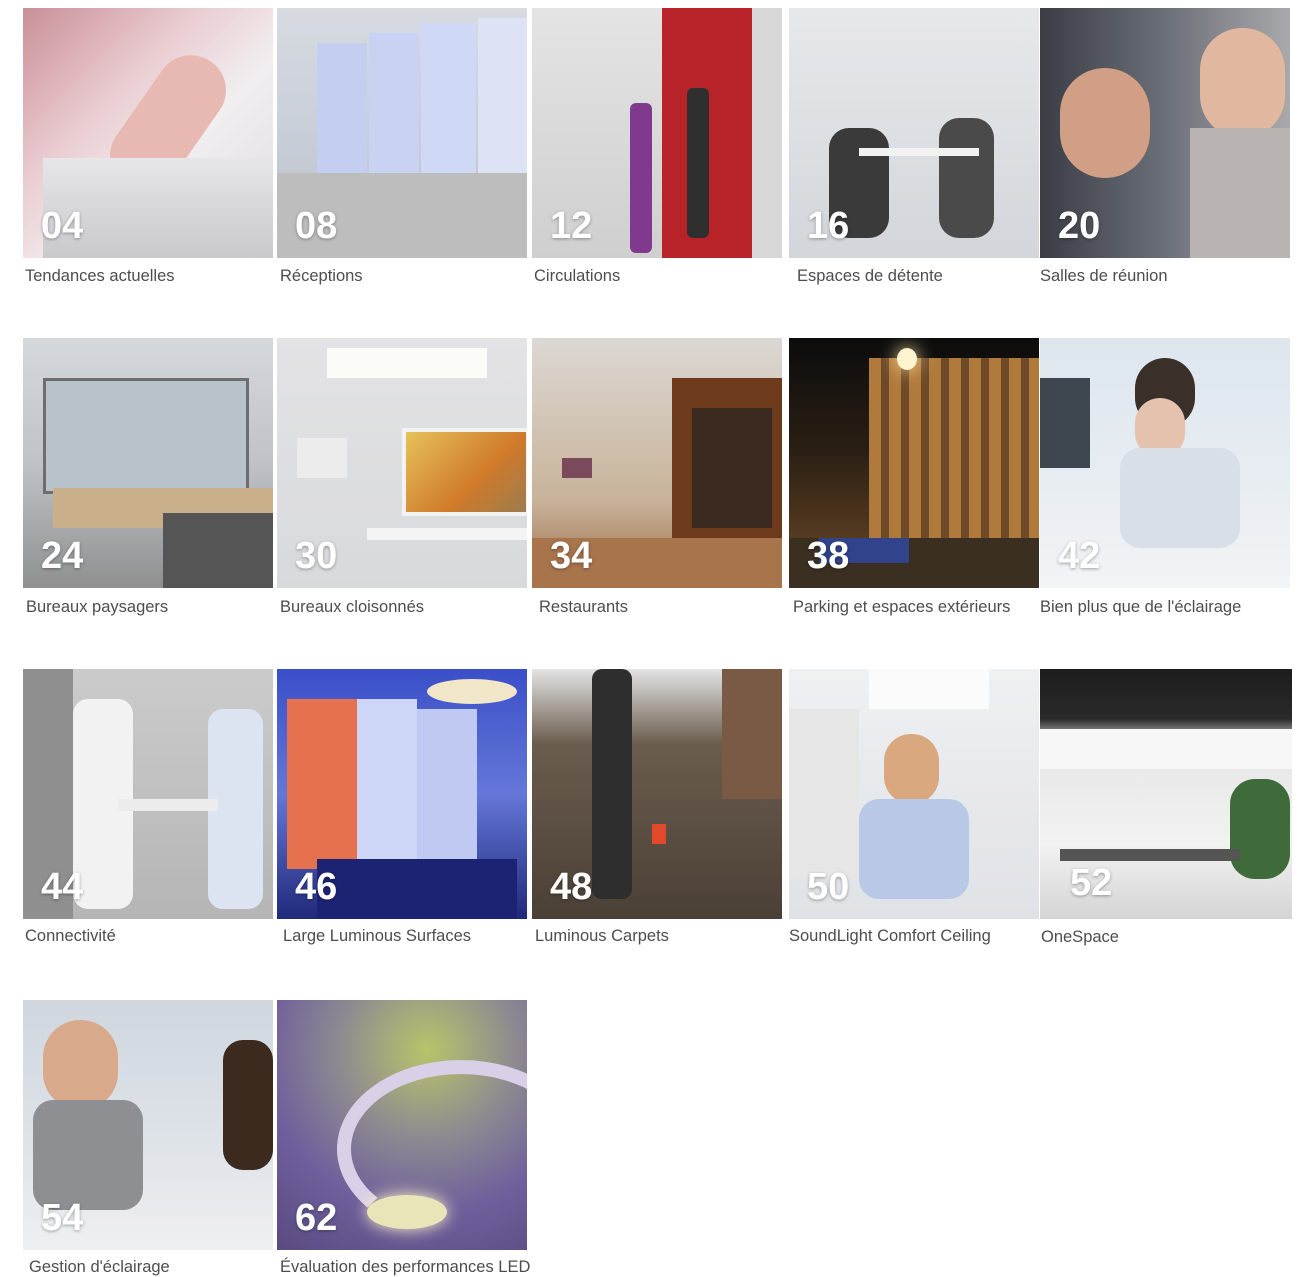 The image size is (1307, 1277). Describe the element at coordinates (402, 794) in the screenshot. I see `tile-46: 46` at that location.